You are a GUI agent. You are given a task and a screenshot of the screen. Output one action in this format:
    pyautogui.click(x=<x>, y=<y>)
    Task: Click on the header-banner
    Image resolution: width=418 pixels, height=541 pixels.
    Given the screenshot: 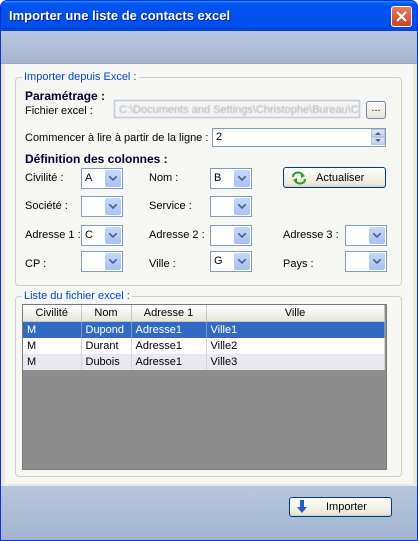 What is the action you would take?
    pyautogui.click(x=209, y=47)
    